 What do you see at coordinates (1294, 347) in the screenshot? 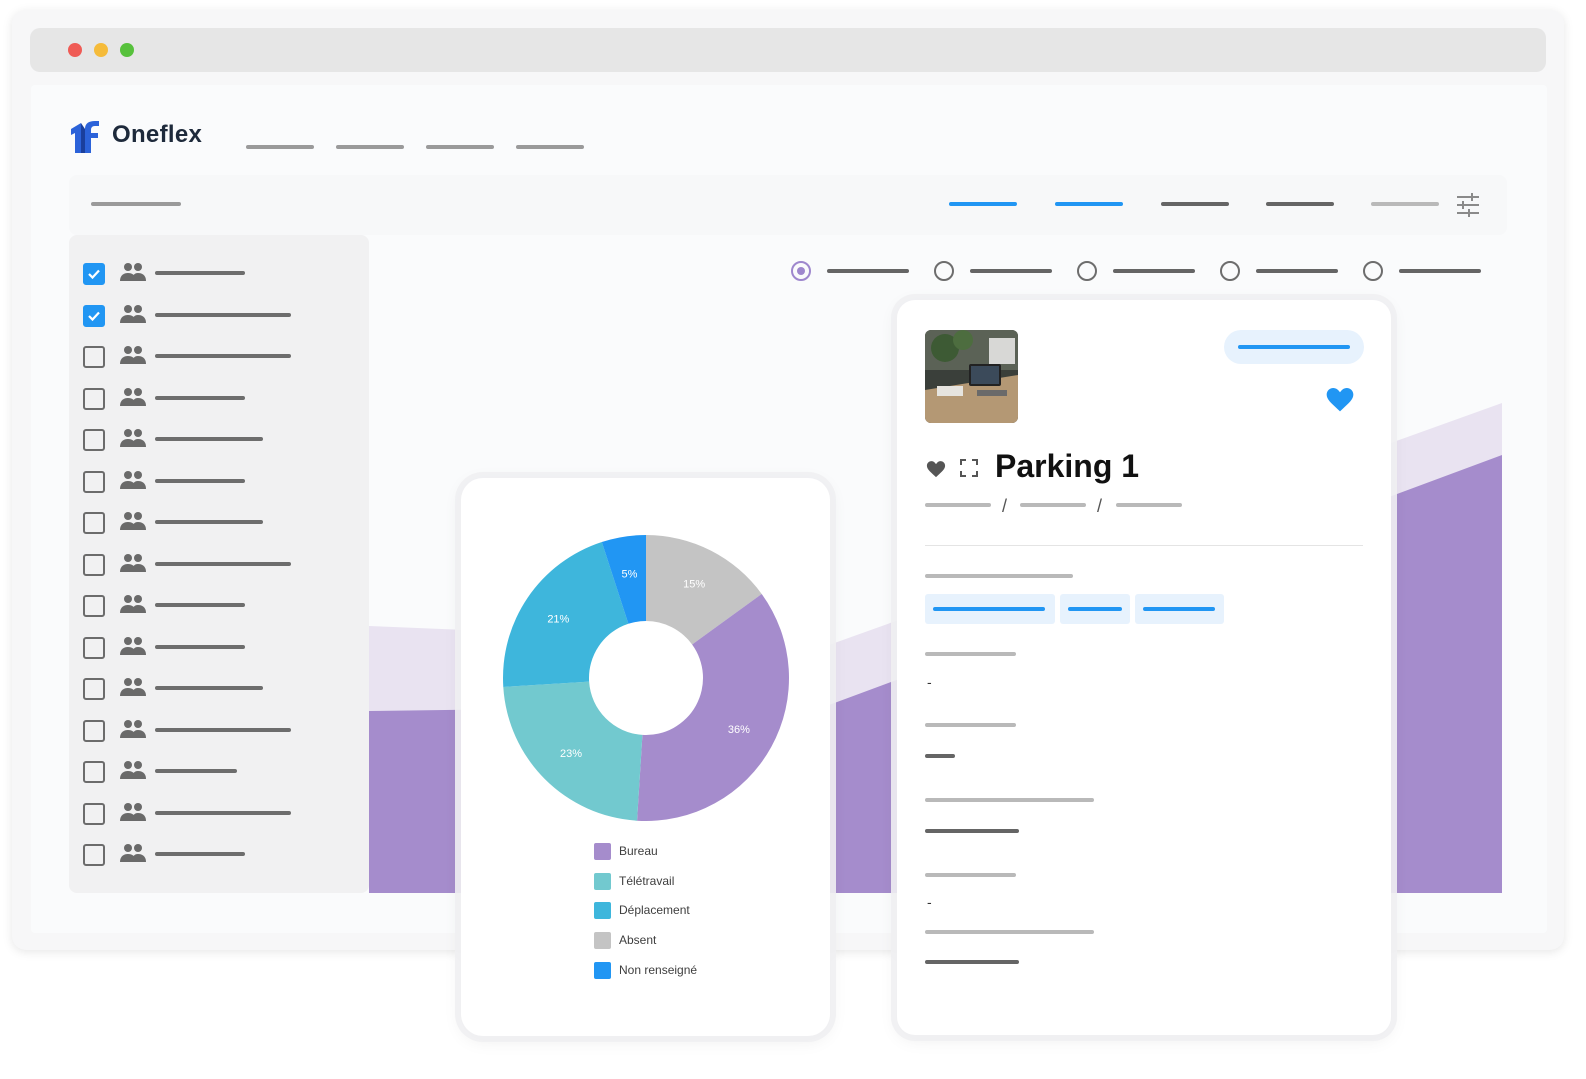
I see `resource-type-pill` at bounding box center [1294, 347].